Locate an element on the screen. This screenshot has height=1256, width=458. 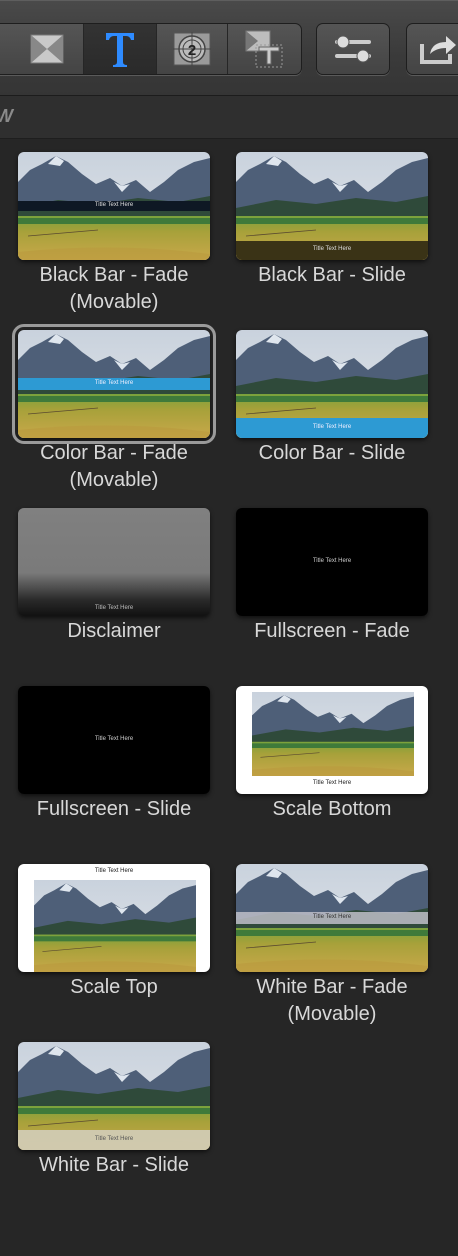
titles-T-icon is located at coordinates (120, 50).